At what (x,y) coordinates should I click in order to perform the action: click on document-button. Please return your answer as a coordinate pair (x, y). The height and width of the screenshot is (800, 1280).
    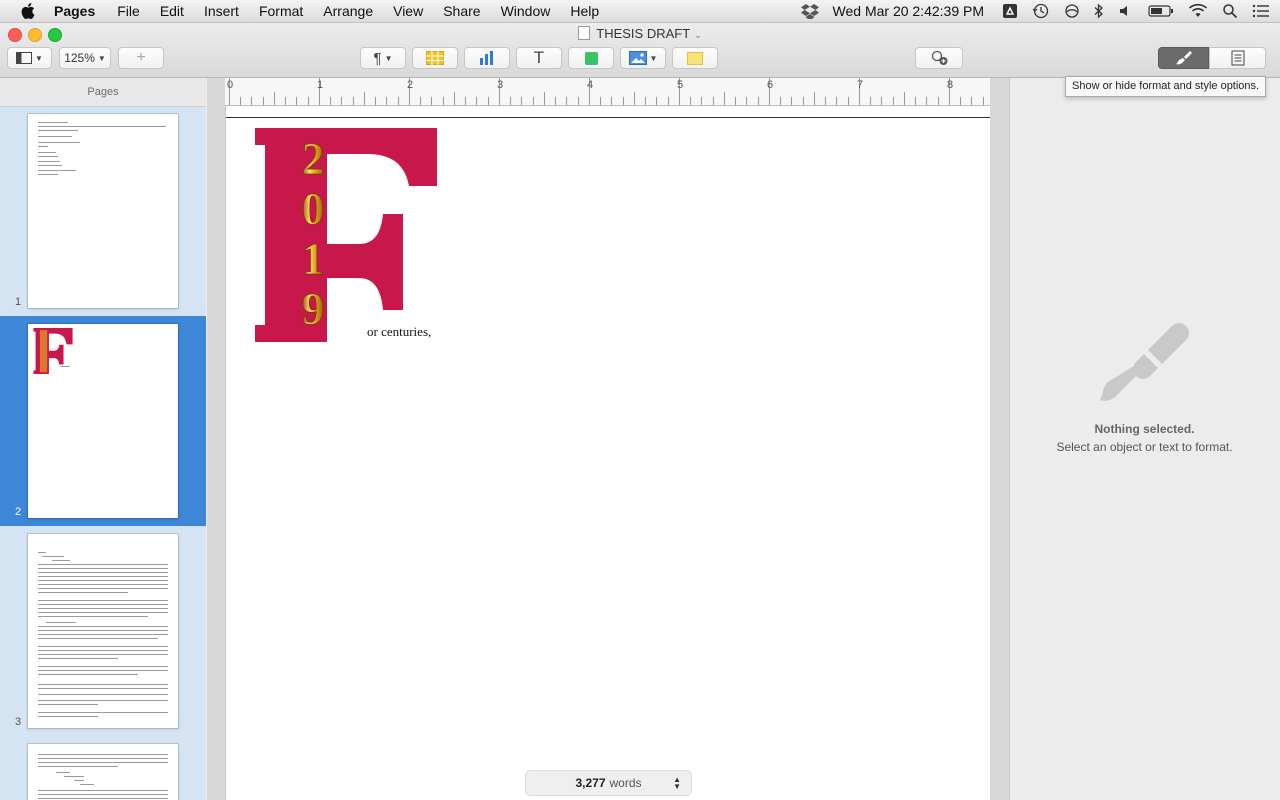
    Looking at the image, I should click on (1237, 58).